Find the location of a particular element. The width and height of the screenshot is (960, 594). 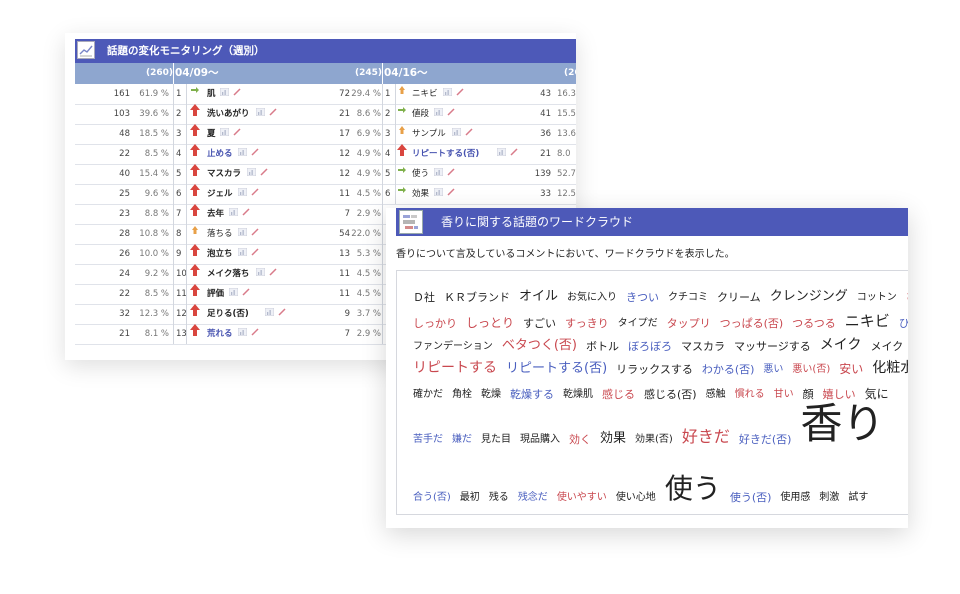

topic-word-a: 夏 is located at coordinates (211, 134).